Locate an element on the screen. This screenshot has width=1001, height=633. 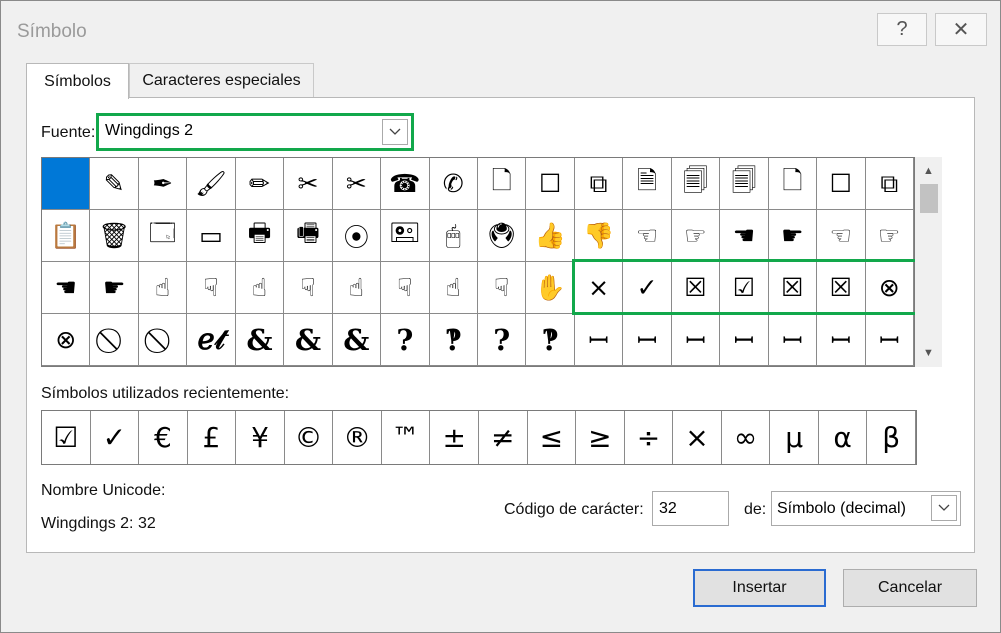
symbol-cell: 🖶 is located at coordinates (260, 236).